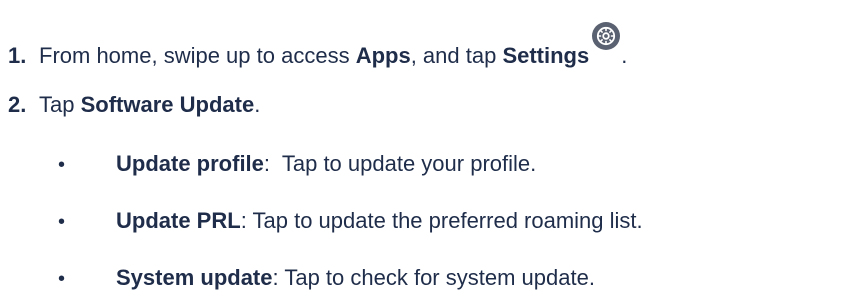 This screenshot has height=301, width=843. What do you see at coordinates (439, 277) in the screenshot?
I see `item-description: Tap to check for system update.` at bounding box center [439, 277].